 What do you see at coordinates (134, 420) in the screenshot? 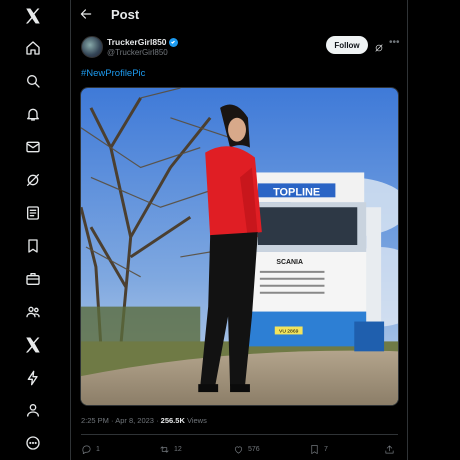
I see `post-date: Apr 8, 2023` at bounding box center [134, 420].